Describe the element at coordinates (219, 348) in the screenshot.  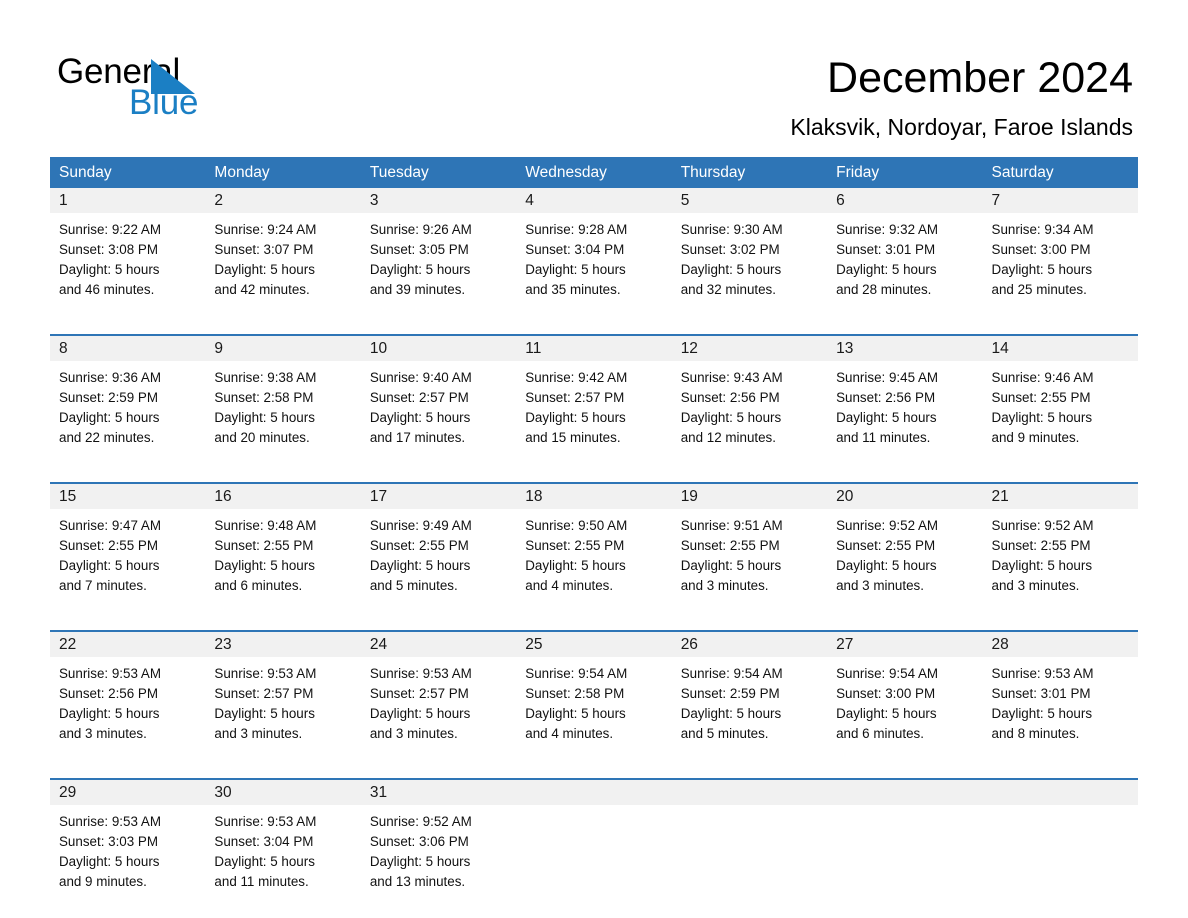
I see `day-number: 9` at that location.